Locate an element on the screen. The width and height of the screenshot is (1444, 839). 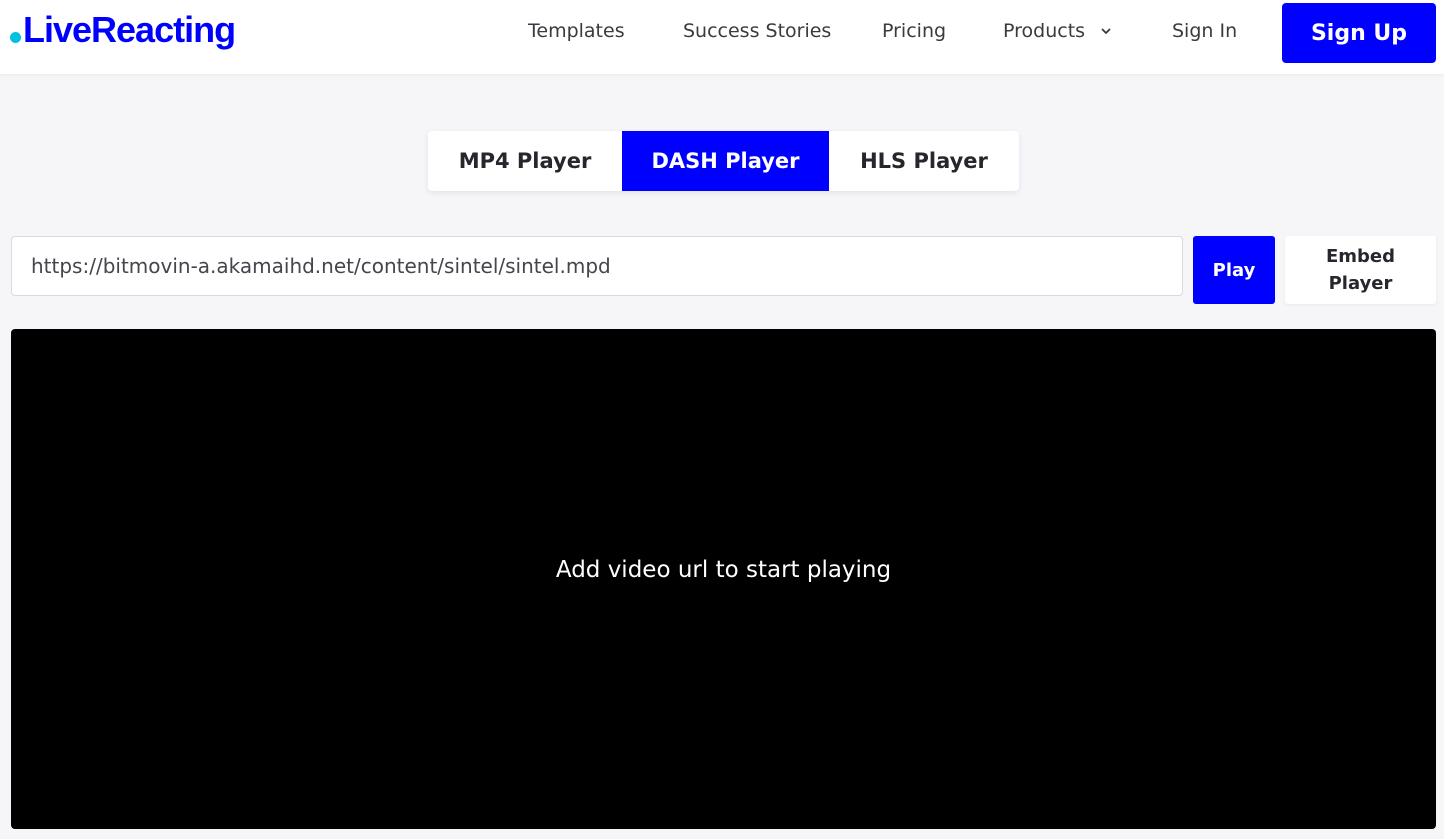
nav-templates: Templates is located at coordinates (576, 31).